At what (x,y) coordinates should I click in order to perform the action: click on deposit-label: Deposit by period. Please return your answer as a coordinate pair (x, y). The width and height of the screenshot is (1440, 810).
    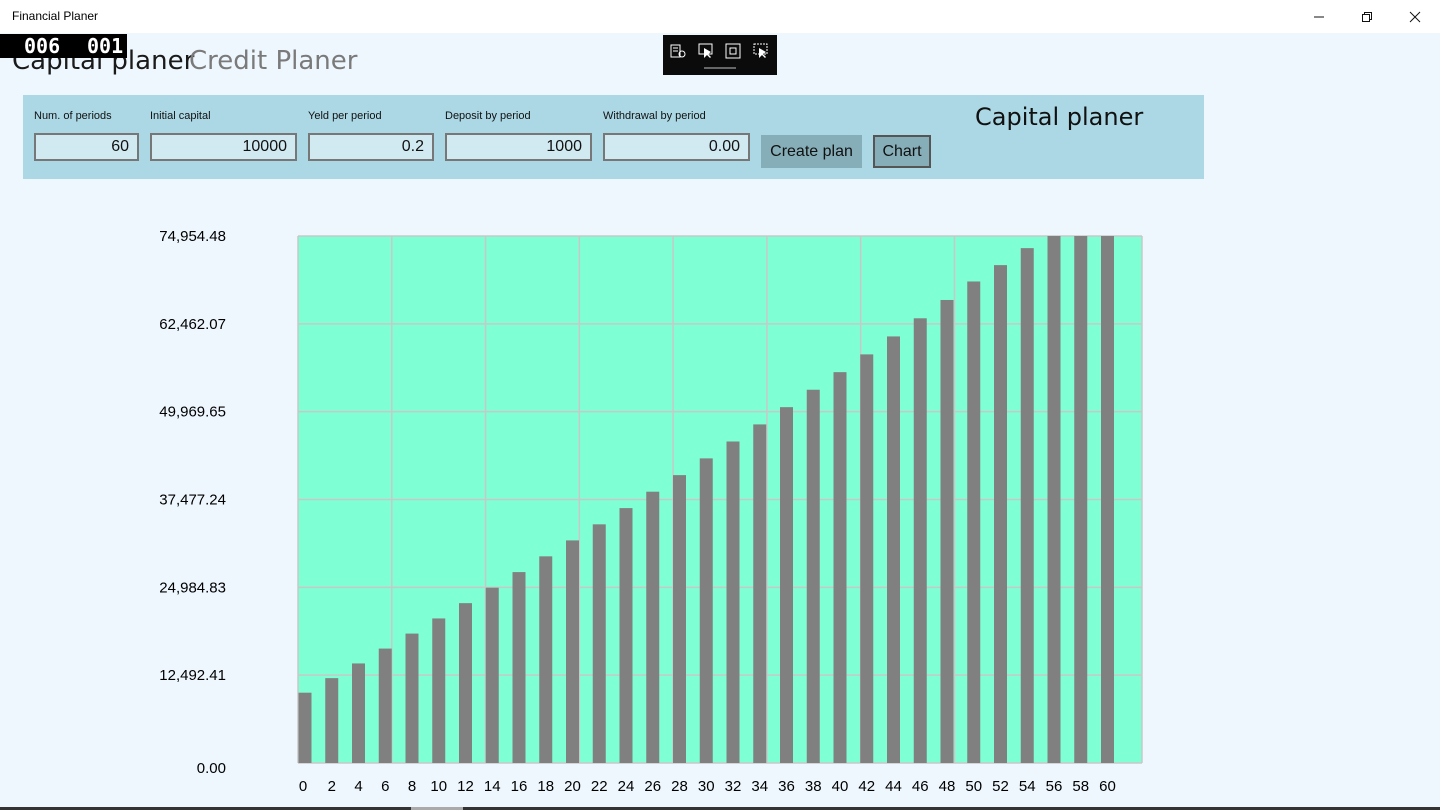
    Looking at the image, I should click on (488, 116).